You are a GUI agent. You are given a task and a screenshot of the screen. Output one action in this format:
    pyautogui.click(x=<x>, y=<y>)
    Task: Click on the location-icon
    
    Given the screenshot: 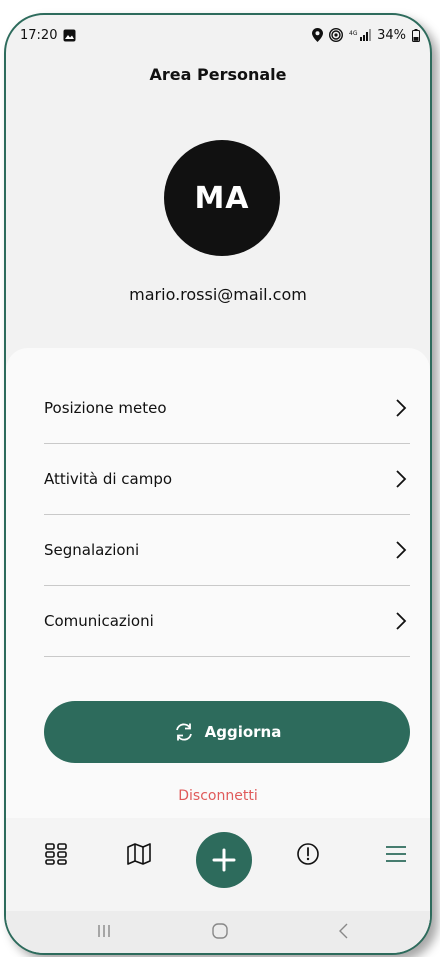 What is the action you would take?
    pyautogui.click(x=318, y=35)
    